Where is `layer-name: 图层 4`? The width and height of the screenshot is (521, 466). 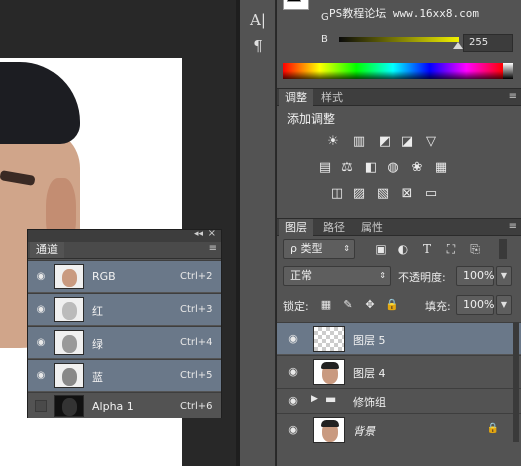
layer-name: 图层 4 is located at coordinates (369, 373).